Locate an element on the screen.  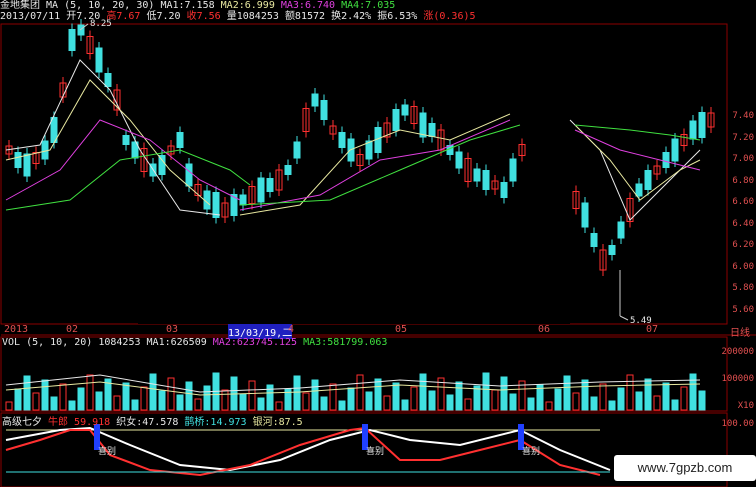
time-label: 03 is located at coordinates (172, 329).